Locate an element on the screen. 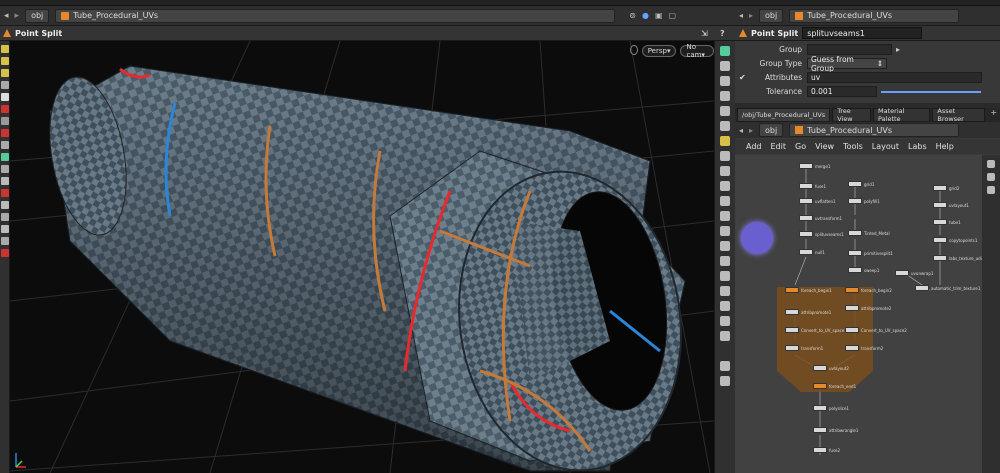 Image resolution: width=1000 pixels, height=473 pixels. network-forward-icon: ▸ is located at coordinates (751, 130).